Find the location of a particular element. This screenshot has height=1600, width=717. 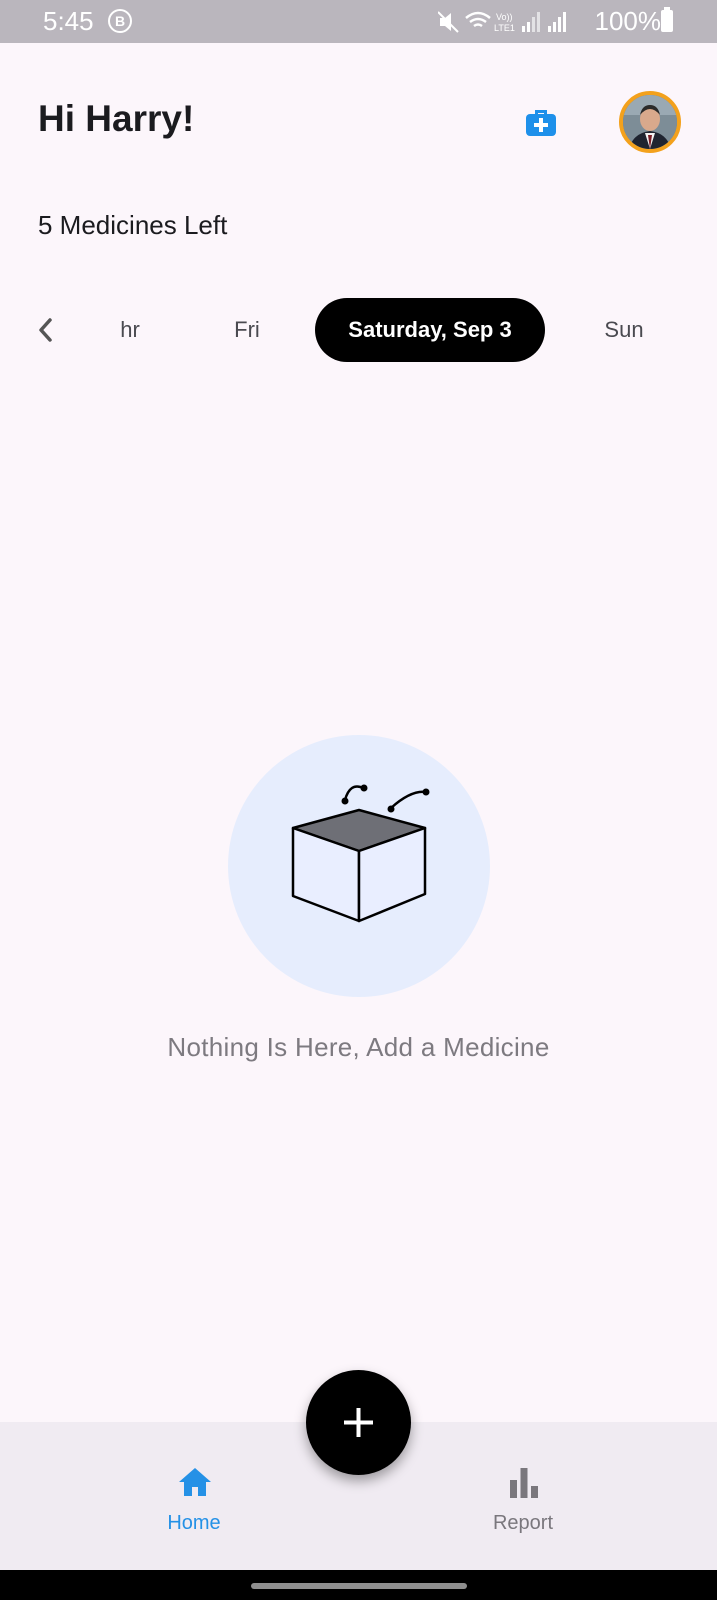

svg-text: LTE1 is located at coordinates (504, 28).